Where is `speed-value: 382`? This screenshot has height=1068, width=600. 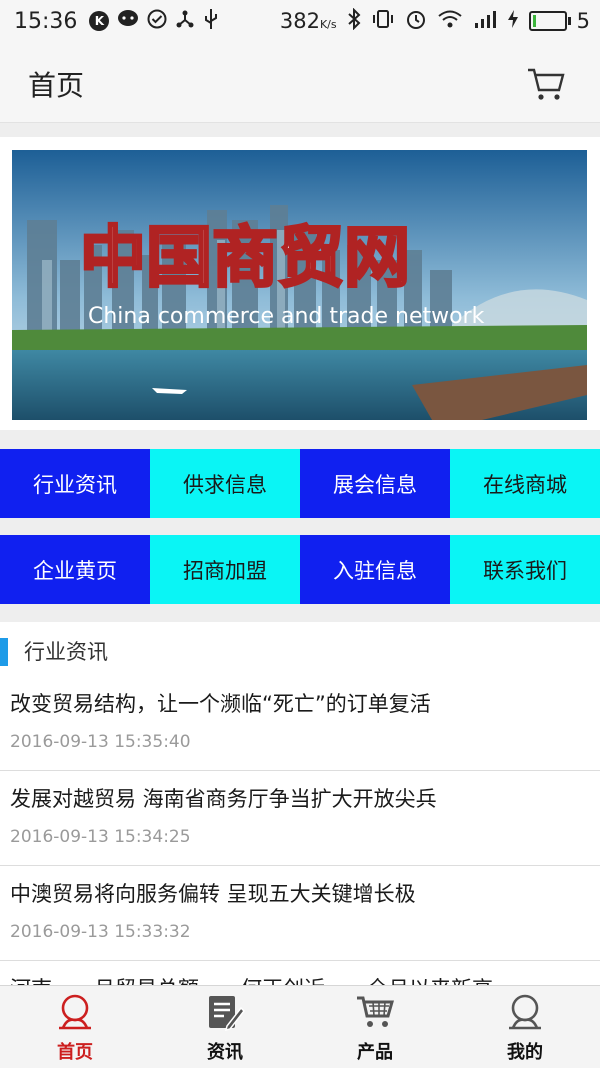
speed-value: 382 is located at coordinates (299, 21).